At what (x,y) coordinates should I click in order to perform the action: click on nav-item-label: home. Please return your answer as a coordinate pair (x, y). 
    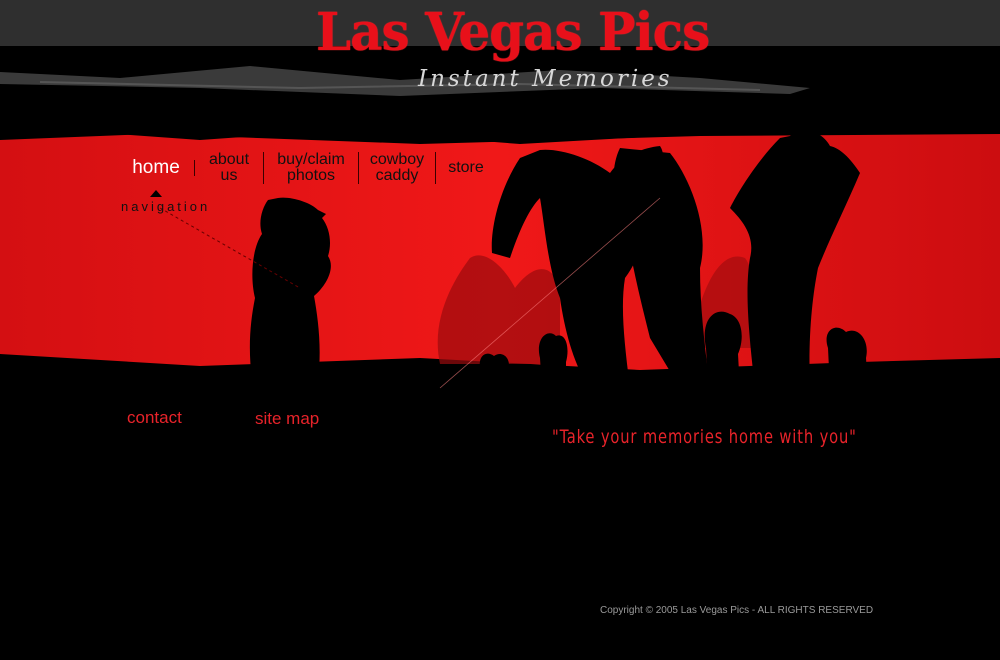
    Looking at the image, I should click on (156, 167).